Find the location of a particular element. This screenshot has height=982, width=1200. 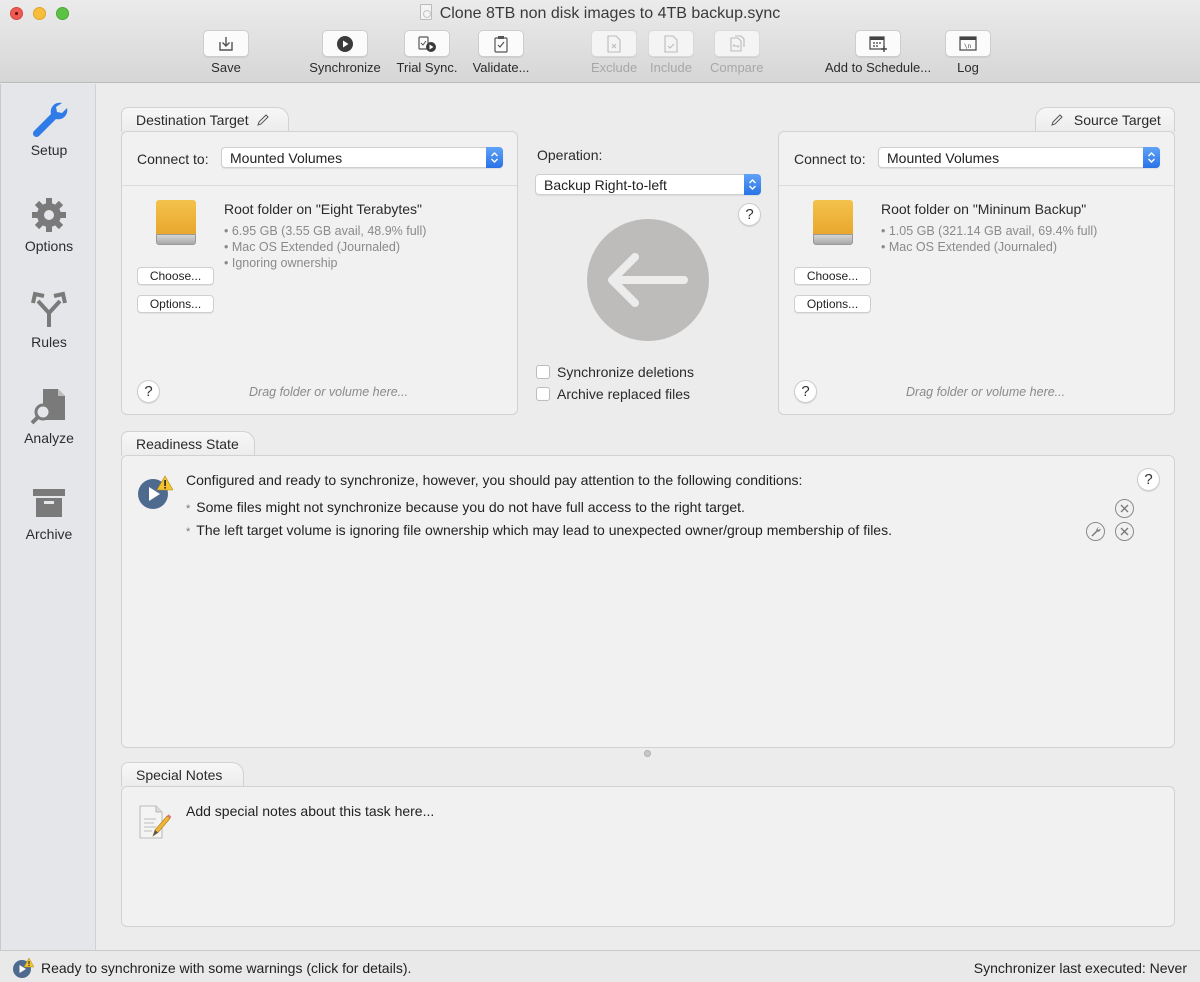

operation-value: Backup Right-to-left is located at coordinates (605, 185).